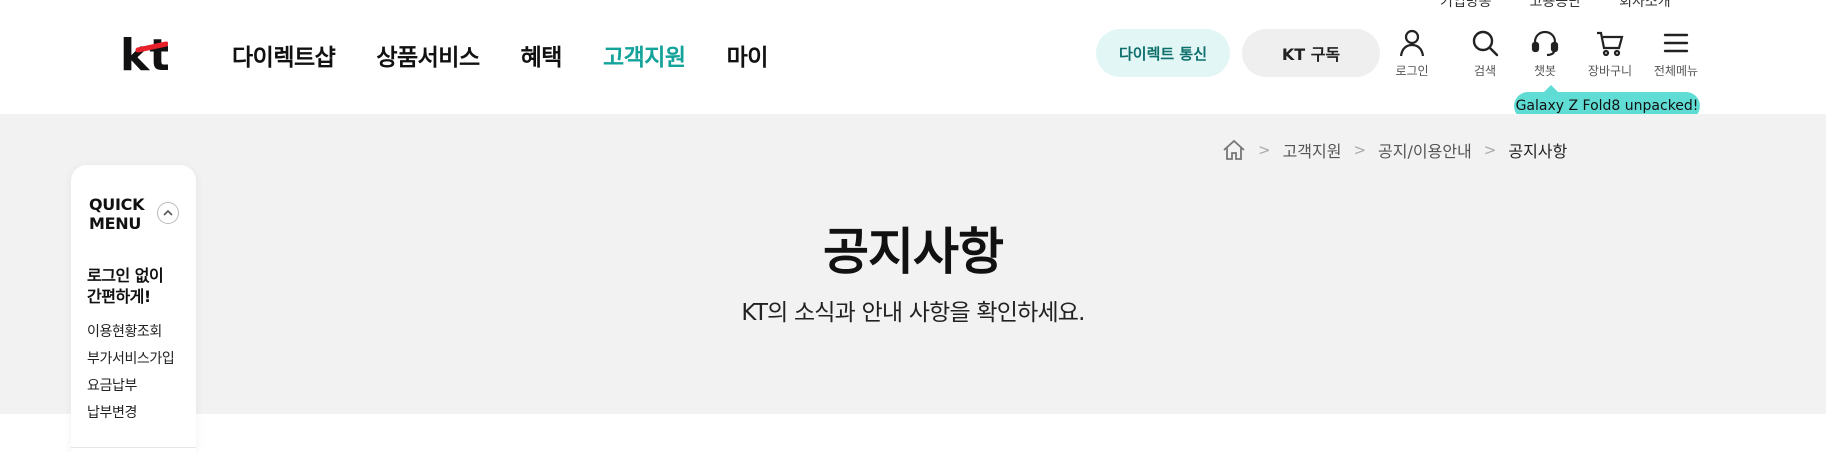  Describe the element at coordinates (1676, 53) in the screenshot. I see `all-menu-button: 전체메뉴` at that location.